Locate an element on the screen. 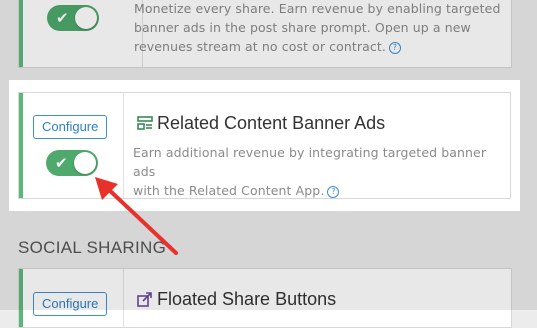 The height and width of the screenshot is (328, 537). section-title: SOCIAL SHARING is located at coordinates (92, 247).